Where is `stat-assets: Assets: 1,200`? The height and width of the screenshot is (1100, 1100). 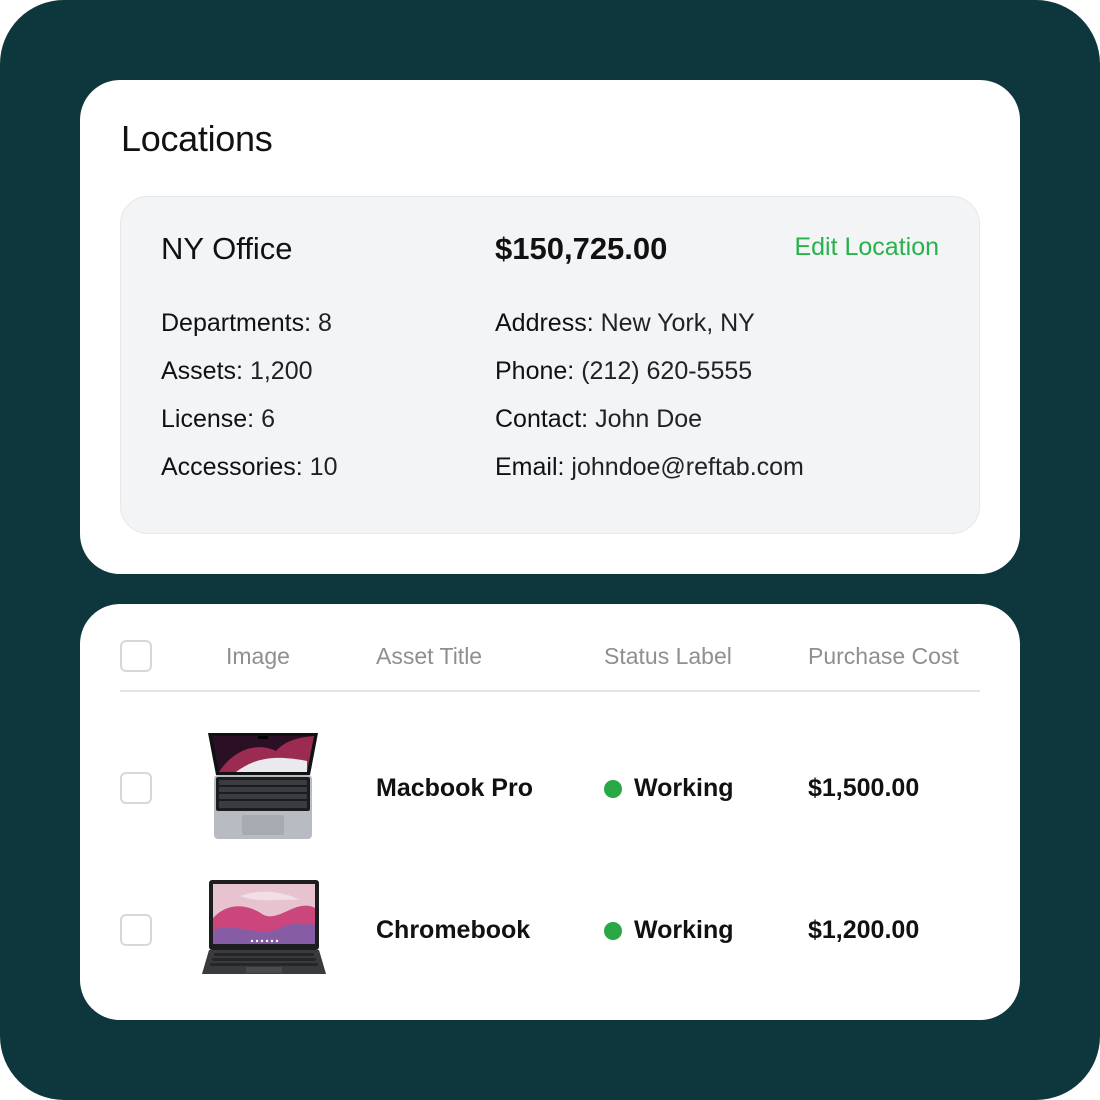
stat-assets: Assets: 1,200 is located at coordinates (249, 381).